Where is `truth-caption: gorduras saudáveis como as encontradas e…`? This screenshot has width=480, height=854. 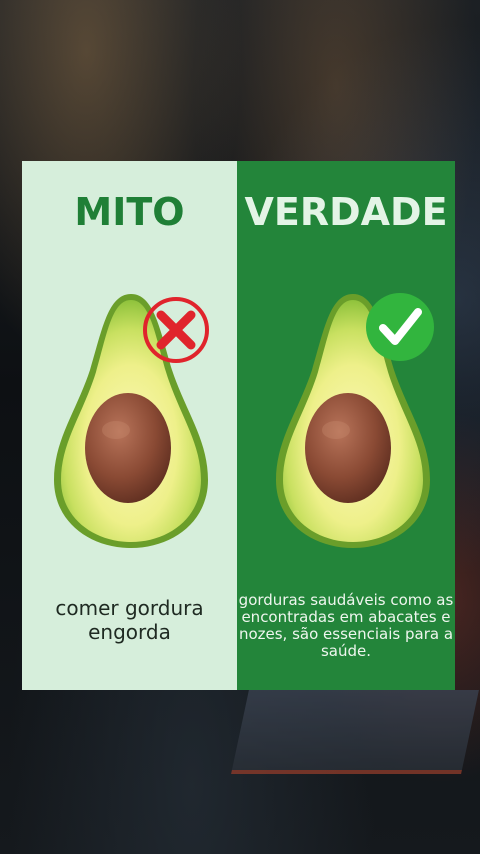 truth-caption: gorduras saudáveis como as encontradas e… is located at coordinates (346, 625).